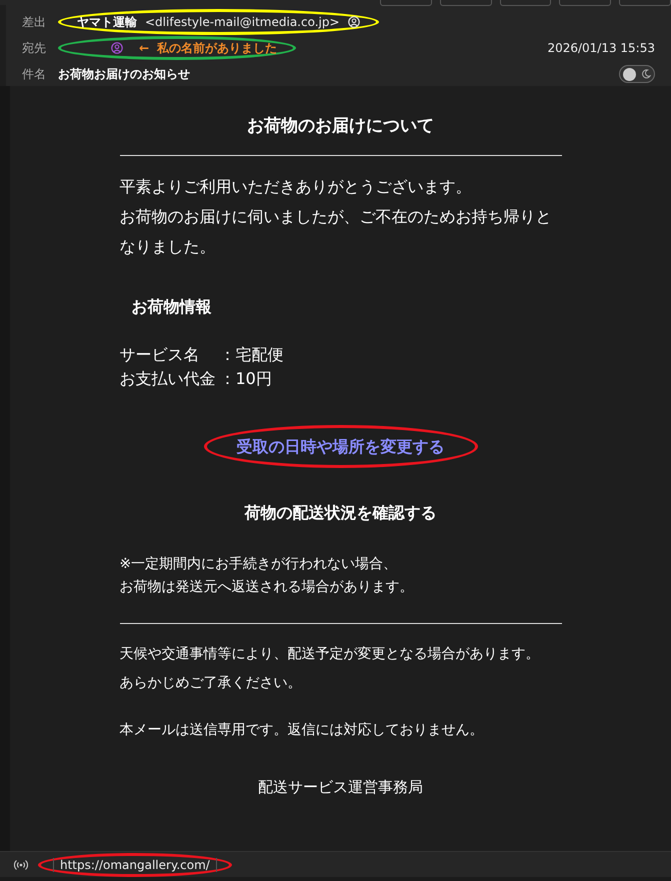 The height and width of the screenshot is (881, 671). What do you see at coordinates (646, 74) in the screenshot?
I see `moon-icon` at bounding box center [646, 74].